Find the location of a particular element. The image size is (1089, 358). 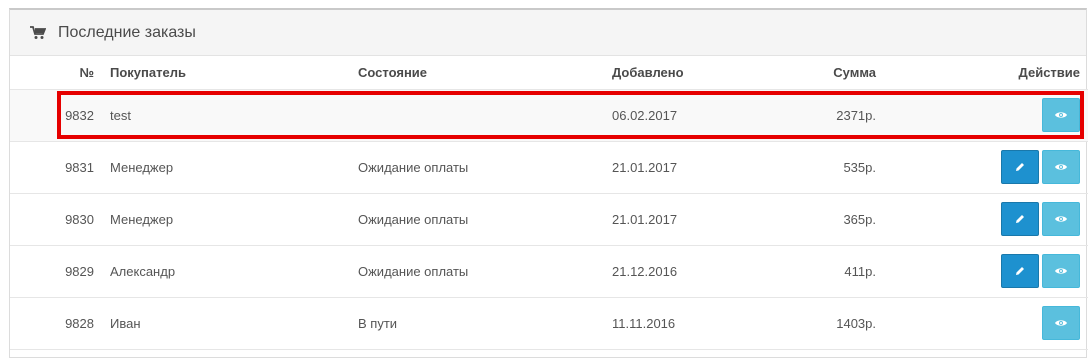

order-total: 411р. is located at coordinates (814, 271).